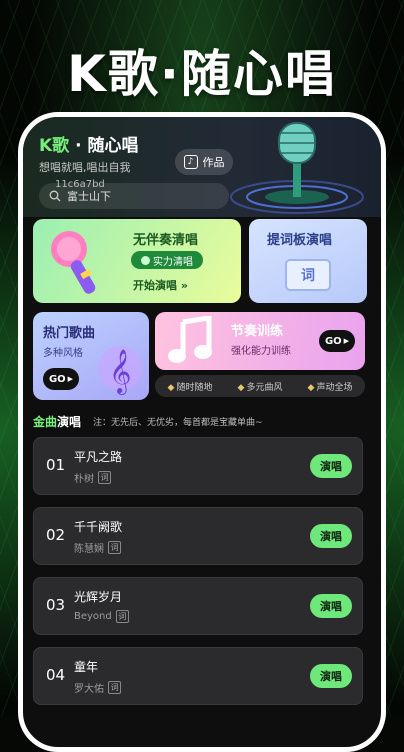  I want to click on treble-clef-icon: 𝄞, so click(120, 370).